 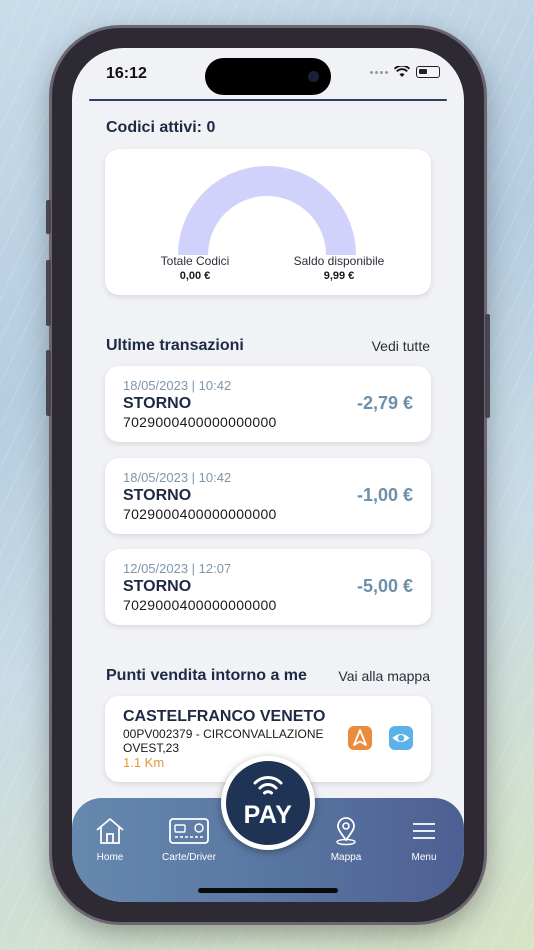 What do you see at coordinates (48, 383) in the screenshot?
I see `volume-down-button` at bounding box center [48, 383].